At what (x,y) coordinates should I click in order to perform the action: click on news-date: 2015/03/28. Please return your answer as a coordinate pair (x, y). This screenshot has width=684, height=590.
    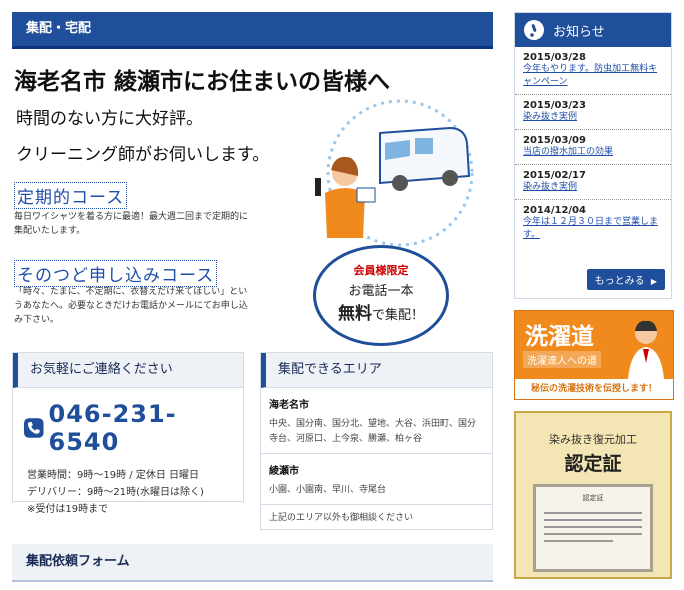
    Looking at the image, I should click on (554, 57).